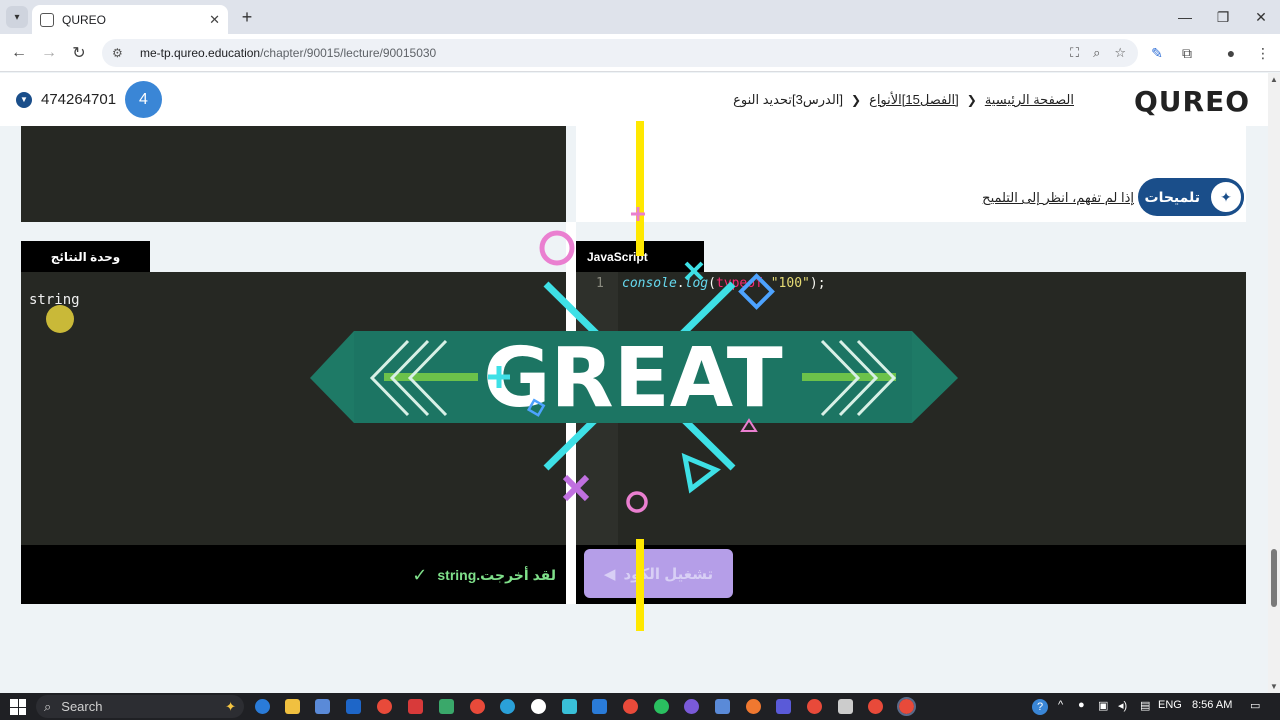  I want to click on language-indicator: ENG, so click(1170, 705).